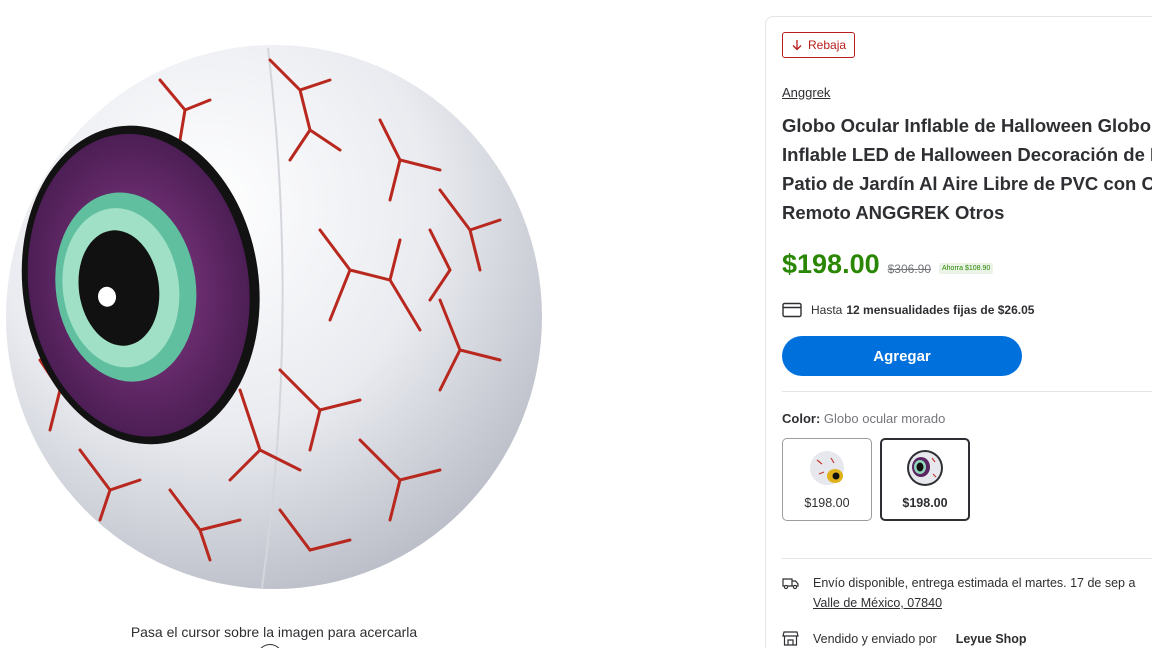 Image resolution: width=1152 pixels, height=648 pixels. I want to click on color-swatch: $198.00, so click(827, 479).